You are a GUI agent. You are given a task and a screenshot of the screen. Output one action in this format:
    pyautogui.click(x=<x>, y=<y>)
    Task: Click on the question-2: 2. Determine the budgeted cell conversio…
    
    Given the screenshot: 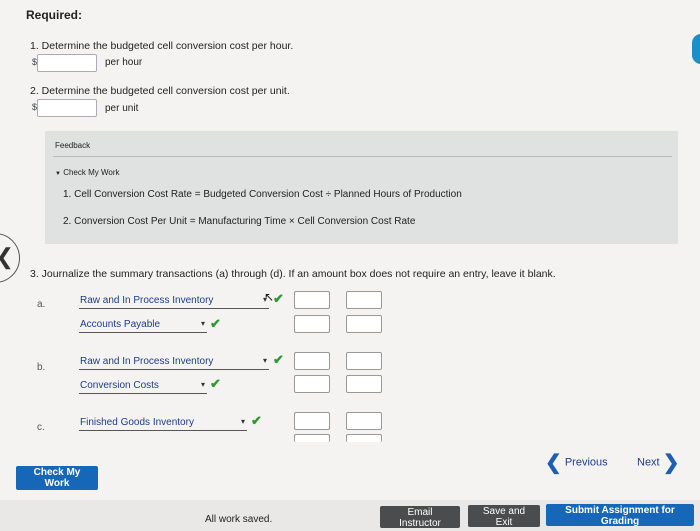 What is the action you would take?
    pyautogui.click(x=160, y=91)
    